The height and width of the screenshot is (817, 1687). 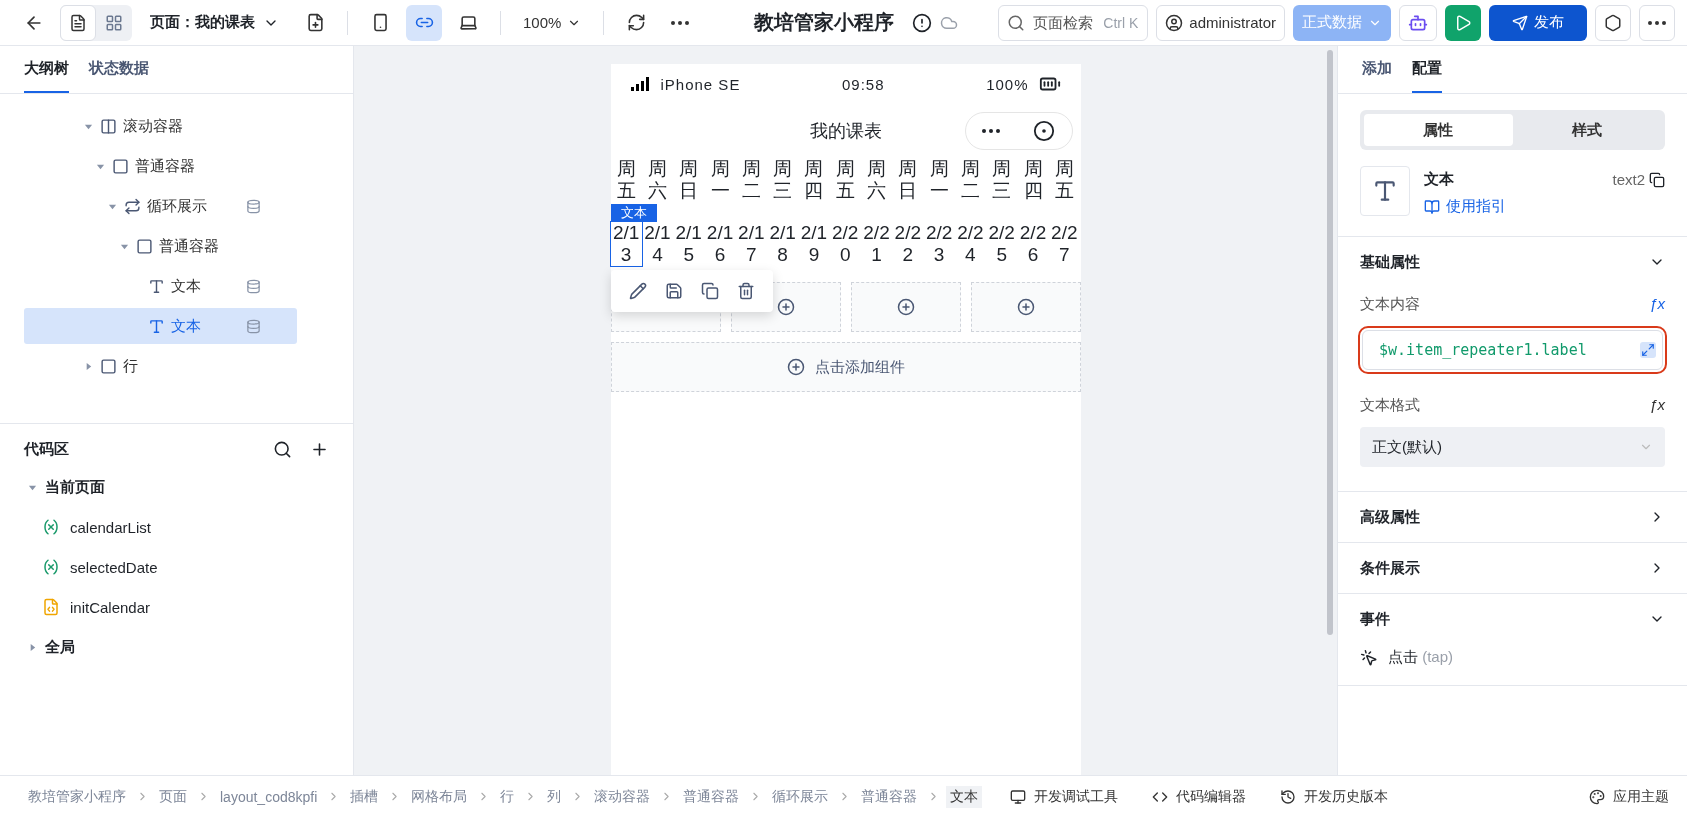 What do you see at coordinates (88, 366) in the screenshot?
I see `caret-right-icon` at bounding box center [88, 366].